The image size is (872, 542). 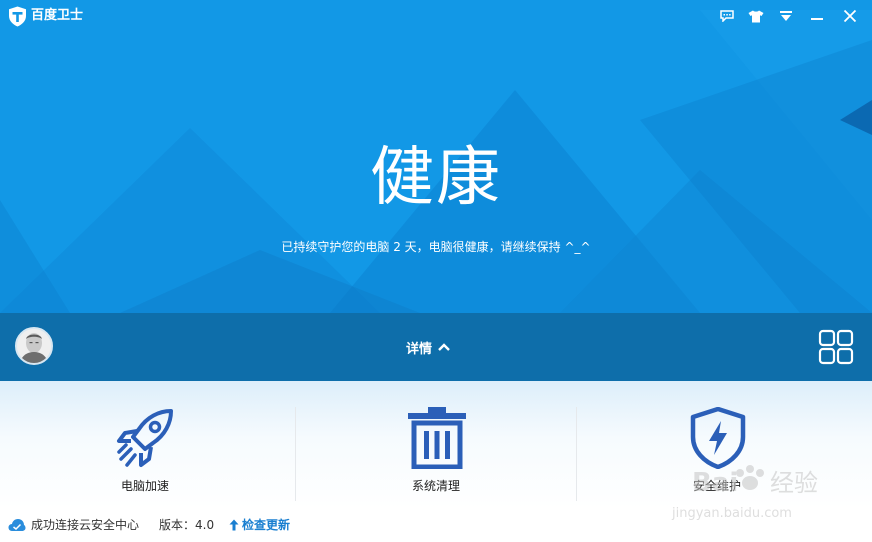 What do you see at coordinates (436, 247) in the screenshot?
I see `status-subtext: 已持续守护您的电脑 2 天，电脑很健康，请继续保持 ^_^` at bounding box center [436, 247].